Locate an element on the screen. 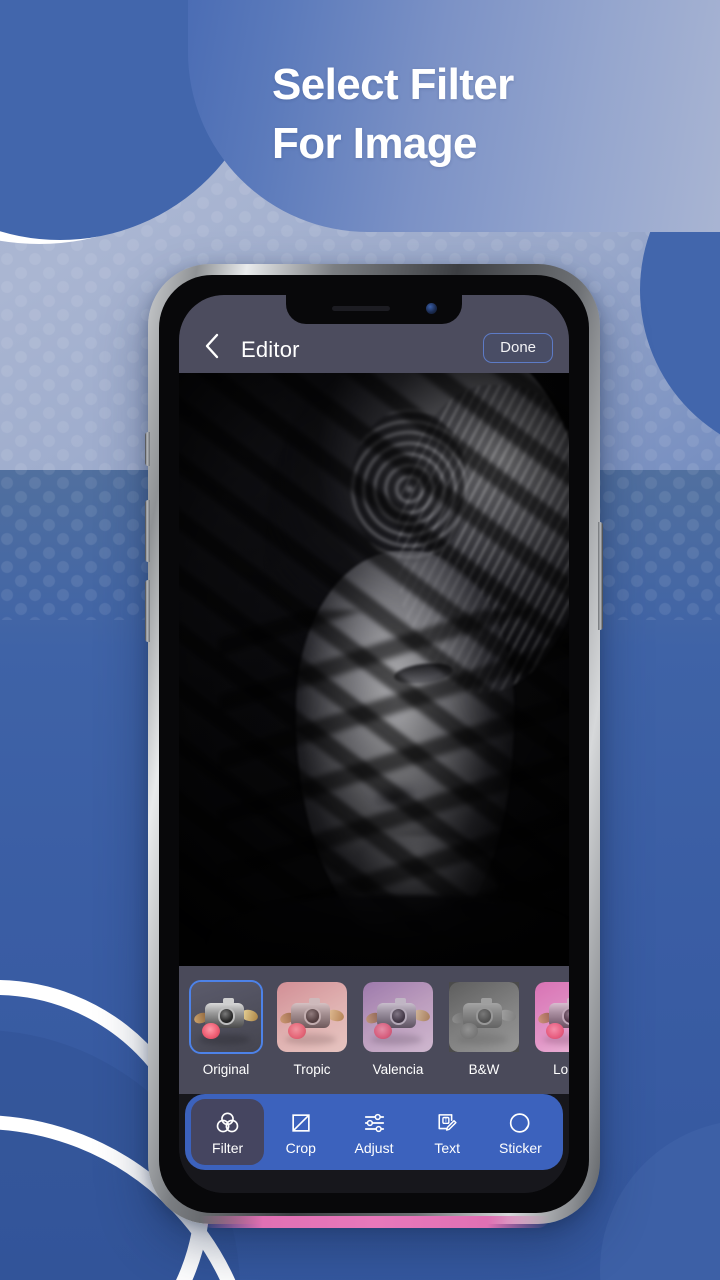  filter-label: B&W is located at coordinates (484, 1069).